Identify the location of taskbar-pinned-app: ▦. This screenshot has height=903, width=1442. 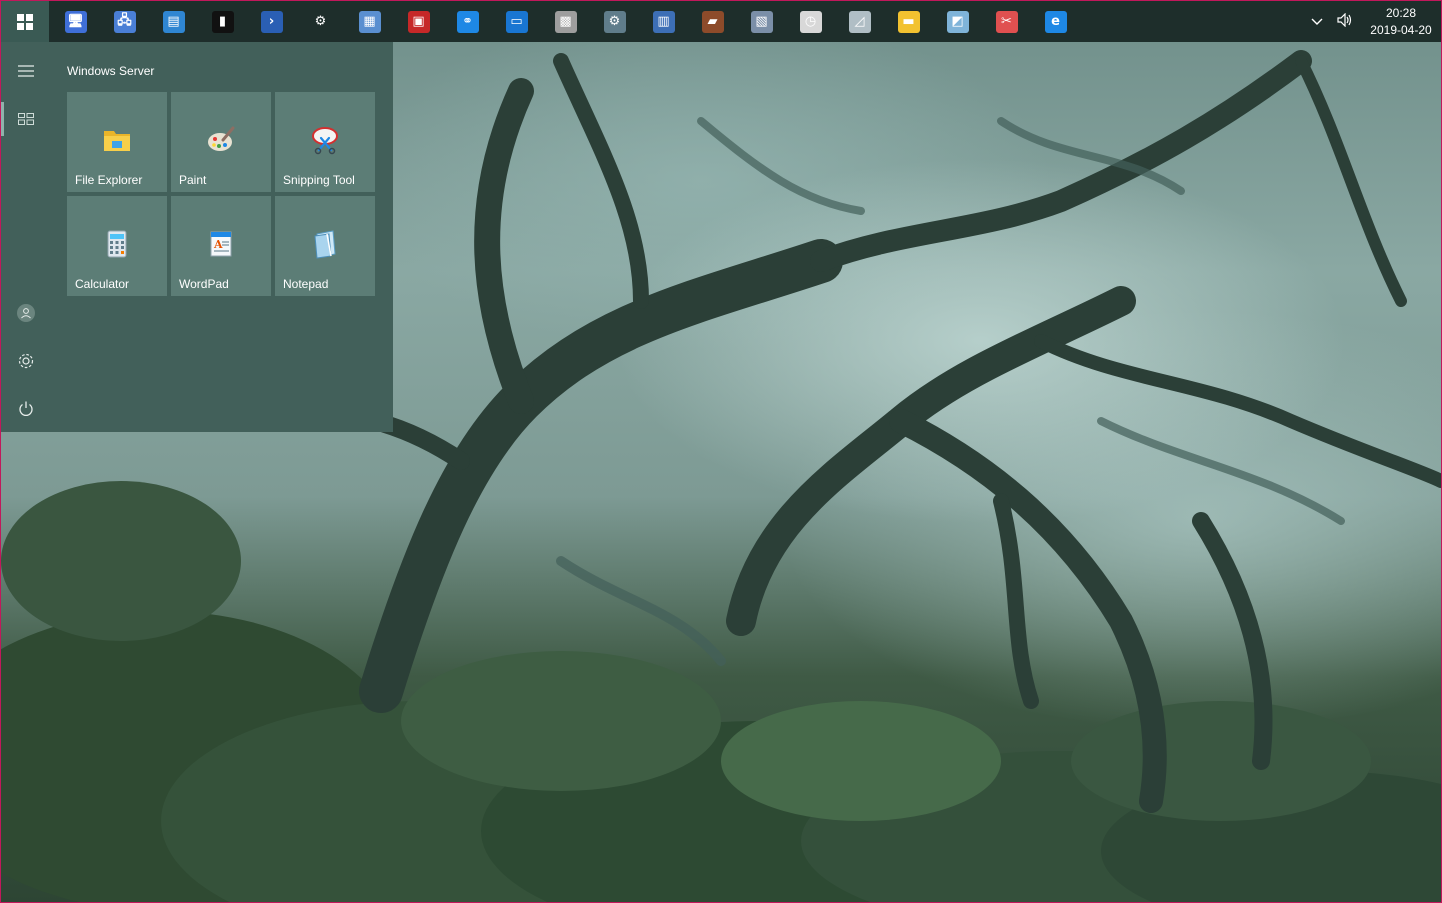
(369, 21).